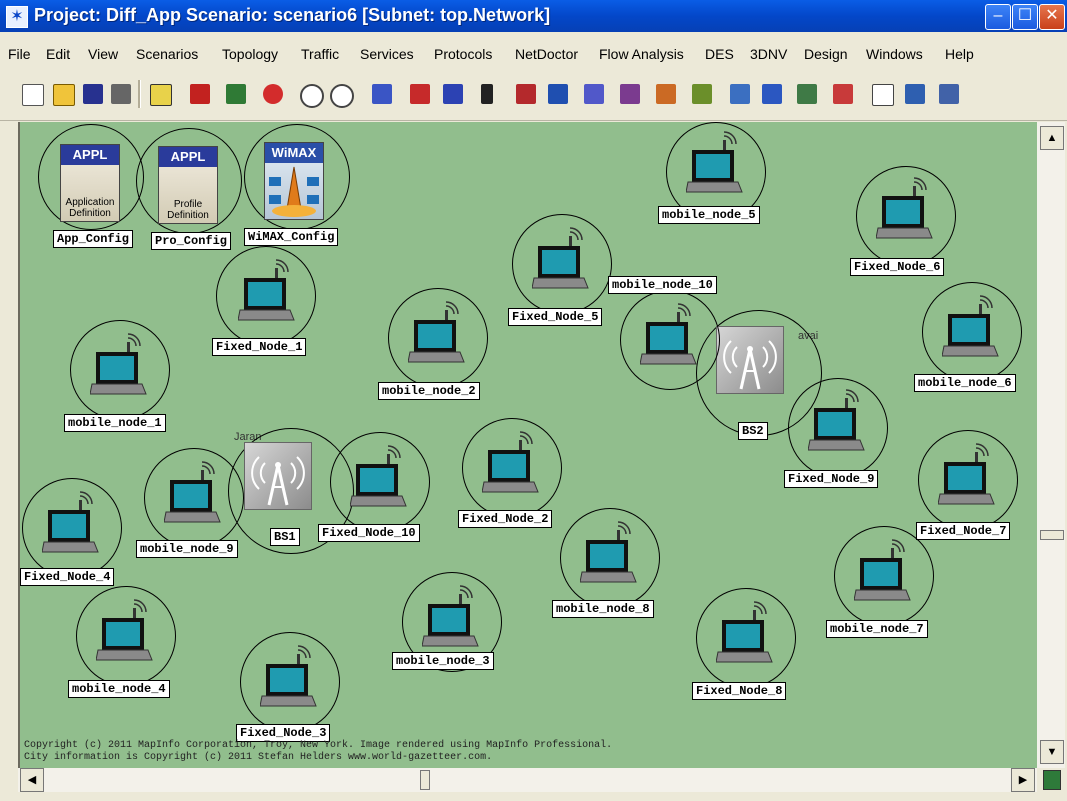 The height and width of the screenshot is (801, 1067). What do you see at coordinates (1052, 138) in the screenshot?
I see `scroll-up-button: ▲` at bounding box center [1052, 138].